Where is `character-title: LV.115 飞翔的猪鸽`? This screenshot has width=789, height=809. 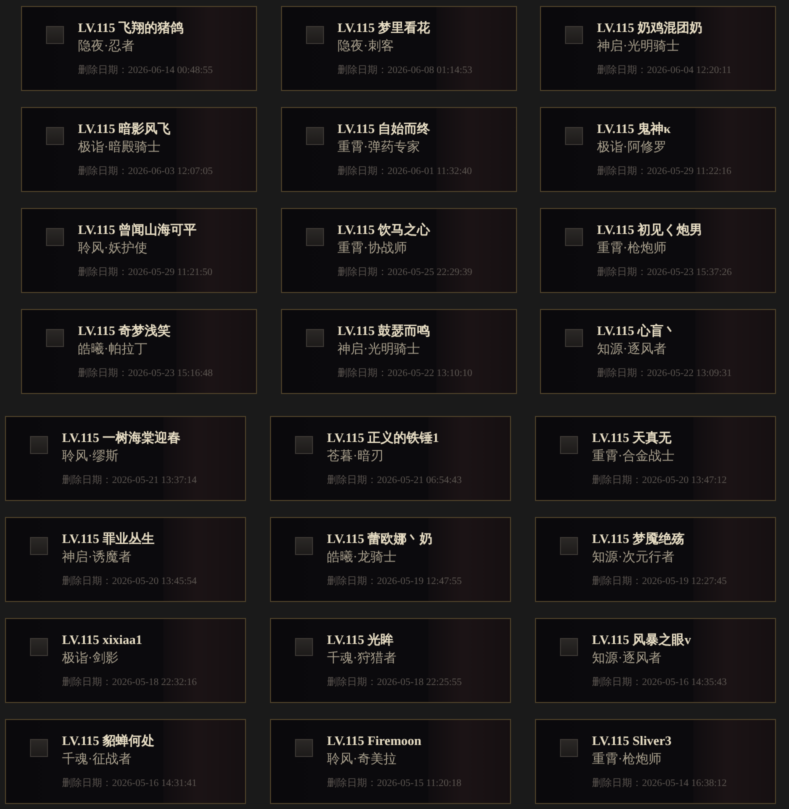 character-title: LV.115 飞翔的猪鸽 is located at coordinates (131, 28).